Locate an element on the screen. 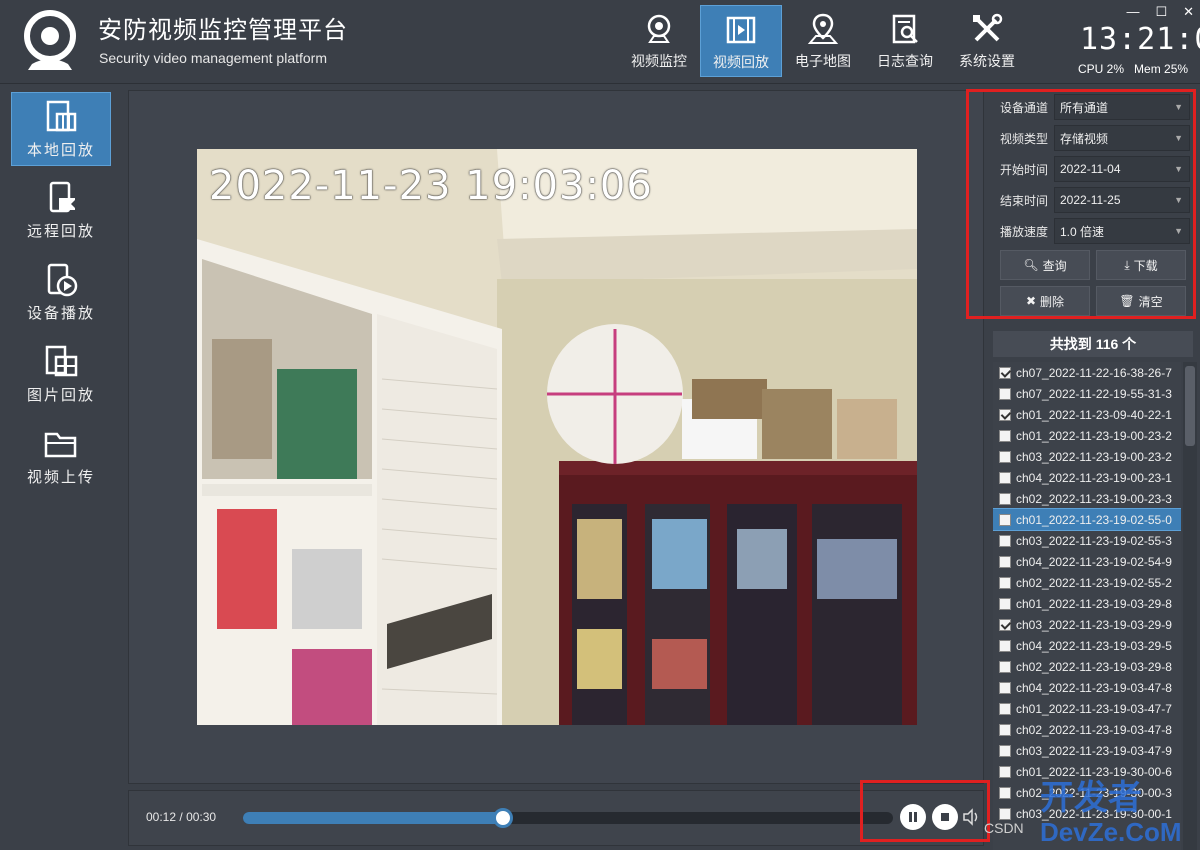  list-item: ch01_2022-11-23-09-40-22-1 is located at coordinates (1087, 414).